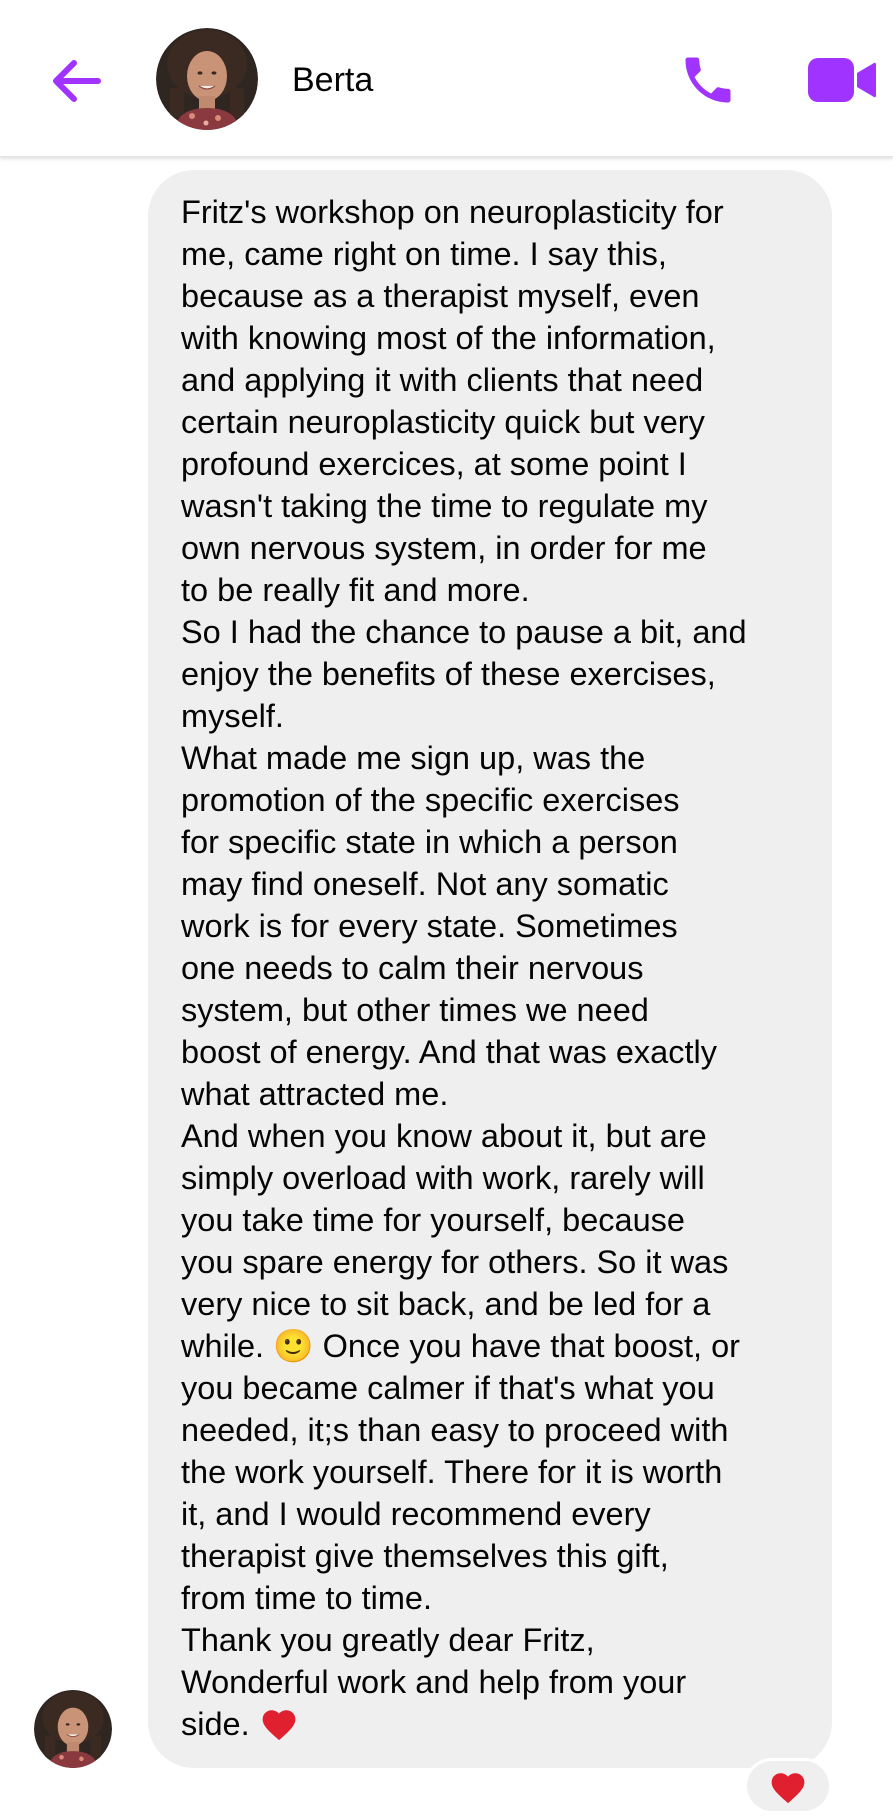  I want to click on smile-emoji: 🙂, so click(293, 1346).